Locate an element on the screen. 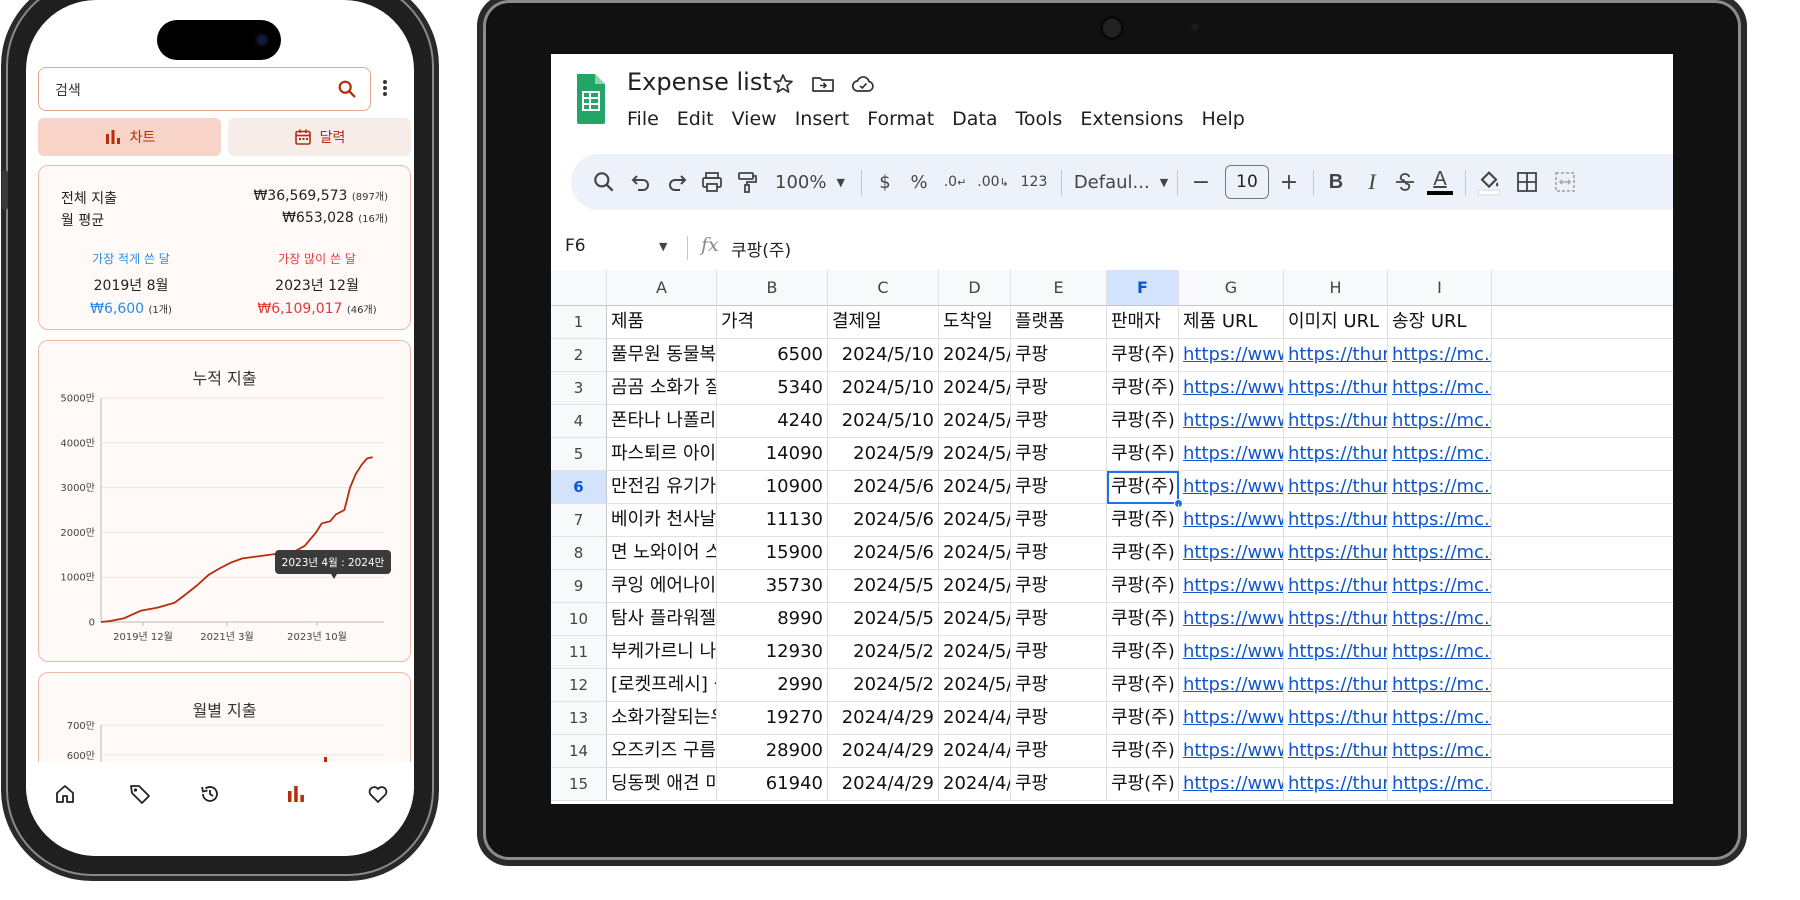 The width and height of the screenshot is (1800, 900). column-header-e: E is located at coordinates (1059, 288).